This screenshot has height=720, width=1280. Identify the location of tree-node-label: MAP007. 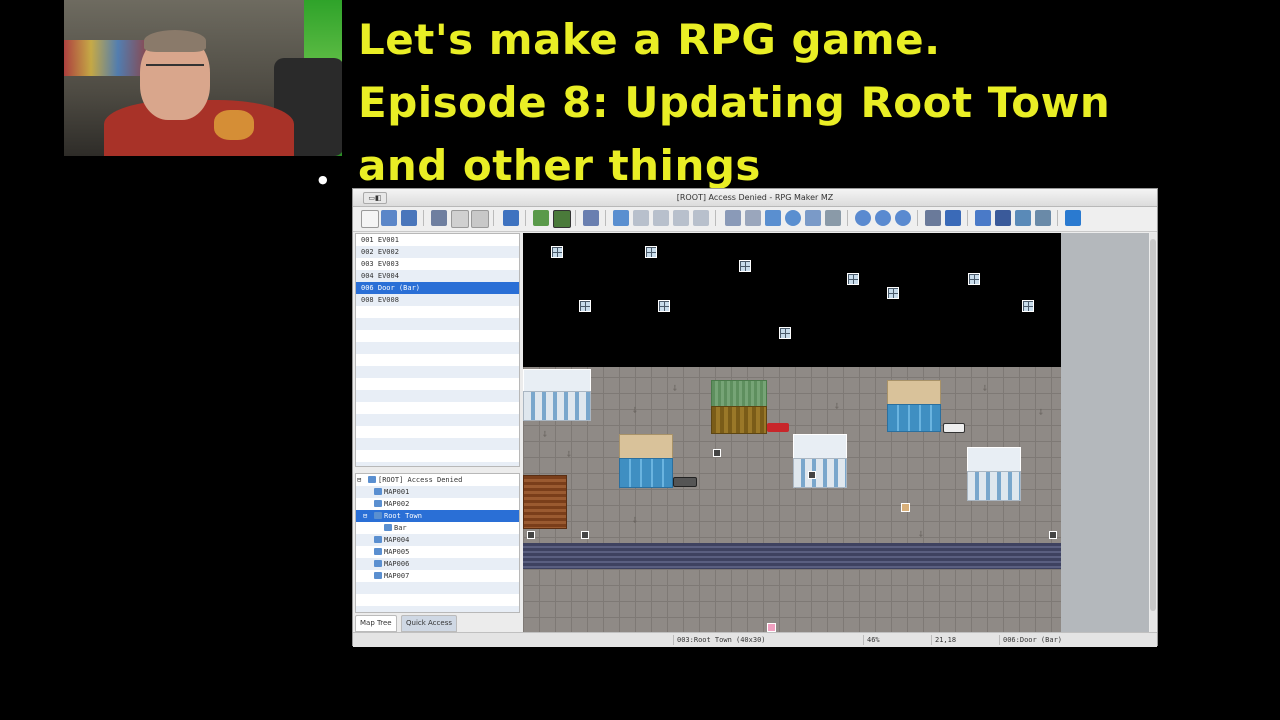
(397, 576).